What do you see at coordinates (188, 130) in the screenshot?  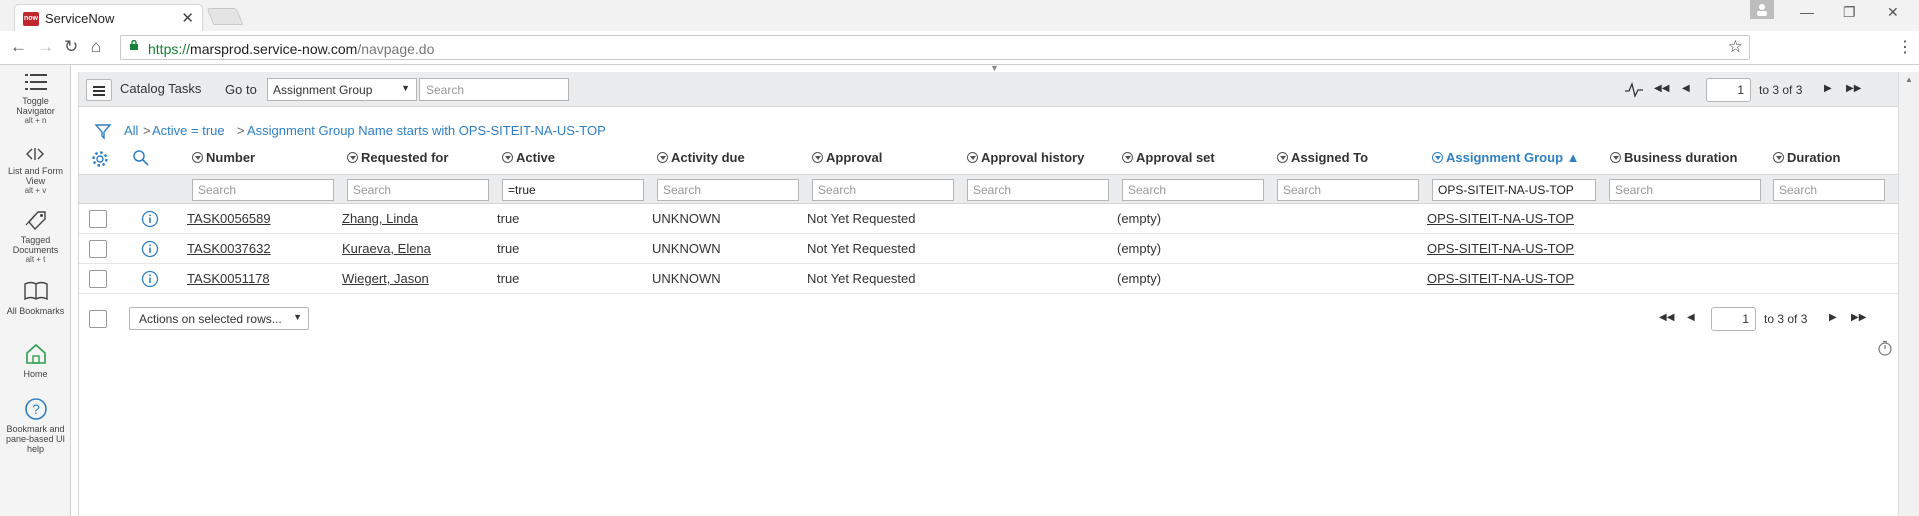 I see `breadcrumb-active: Active = true` at bounding box center [188, 130].